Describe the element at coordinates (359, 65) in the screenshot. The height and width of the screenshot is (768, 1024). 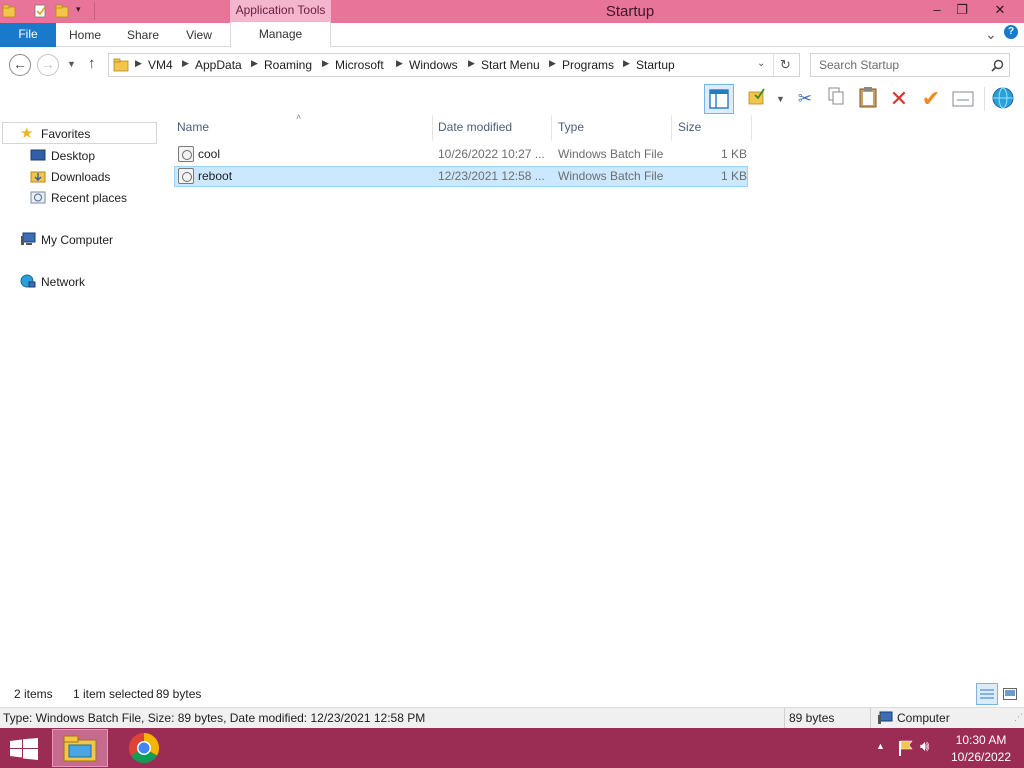
I see `breadcrumb-microsoft: Microsoft` at that location.